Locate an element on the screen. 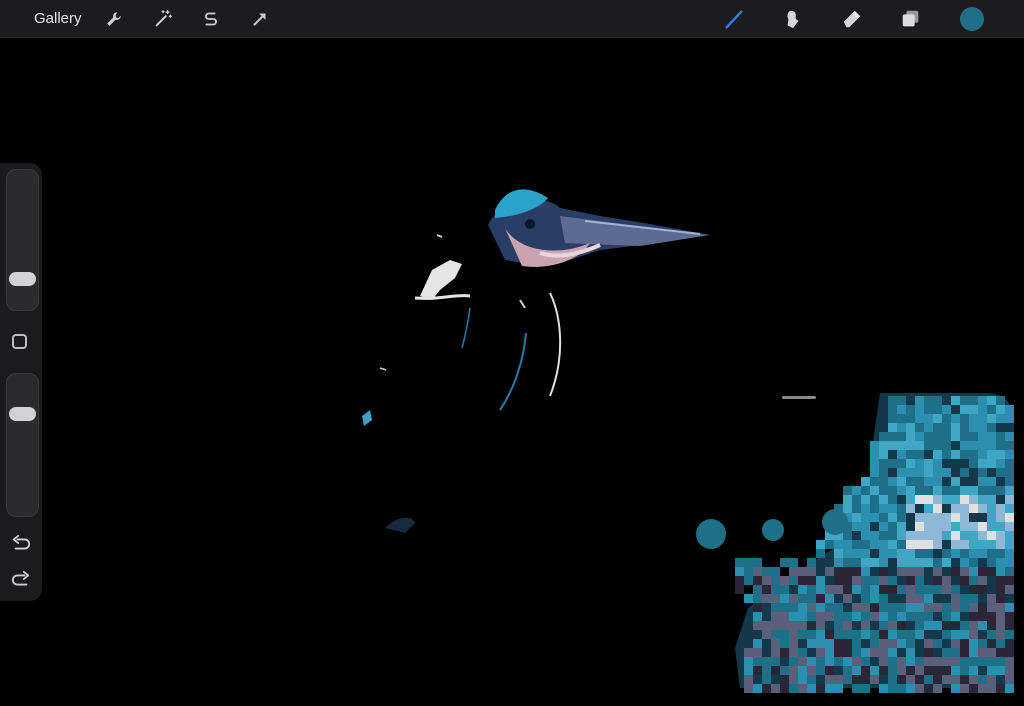  brush-size-slider is located at coordinates (22, 240).